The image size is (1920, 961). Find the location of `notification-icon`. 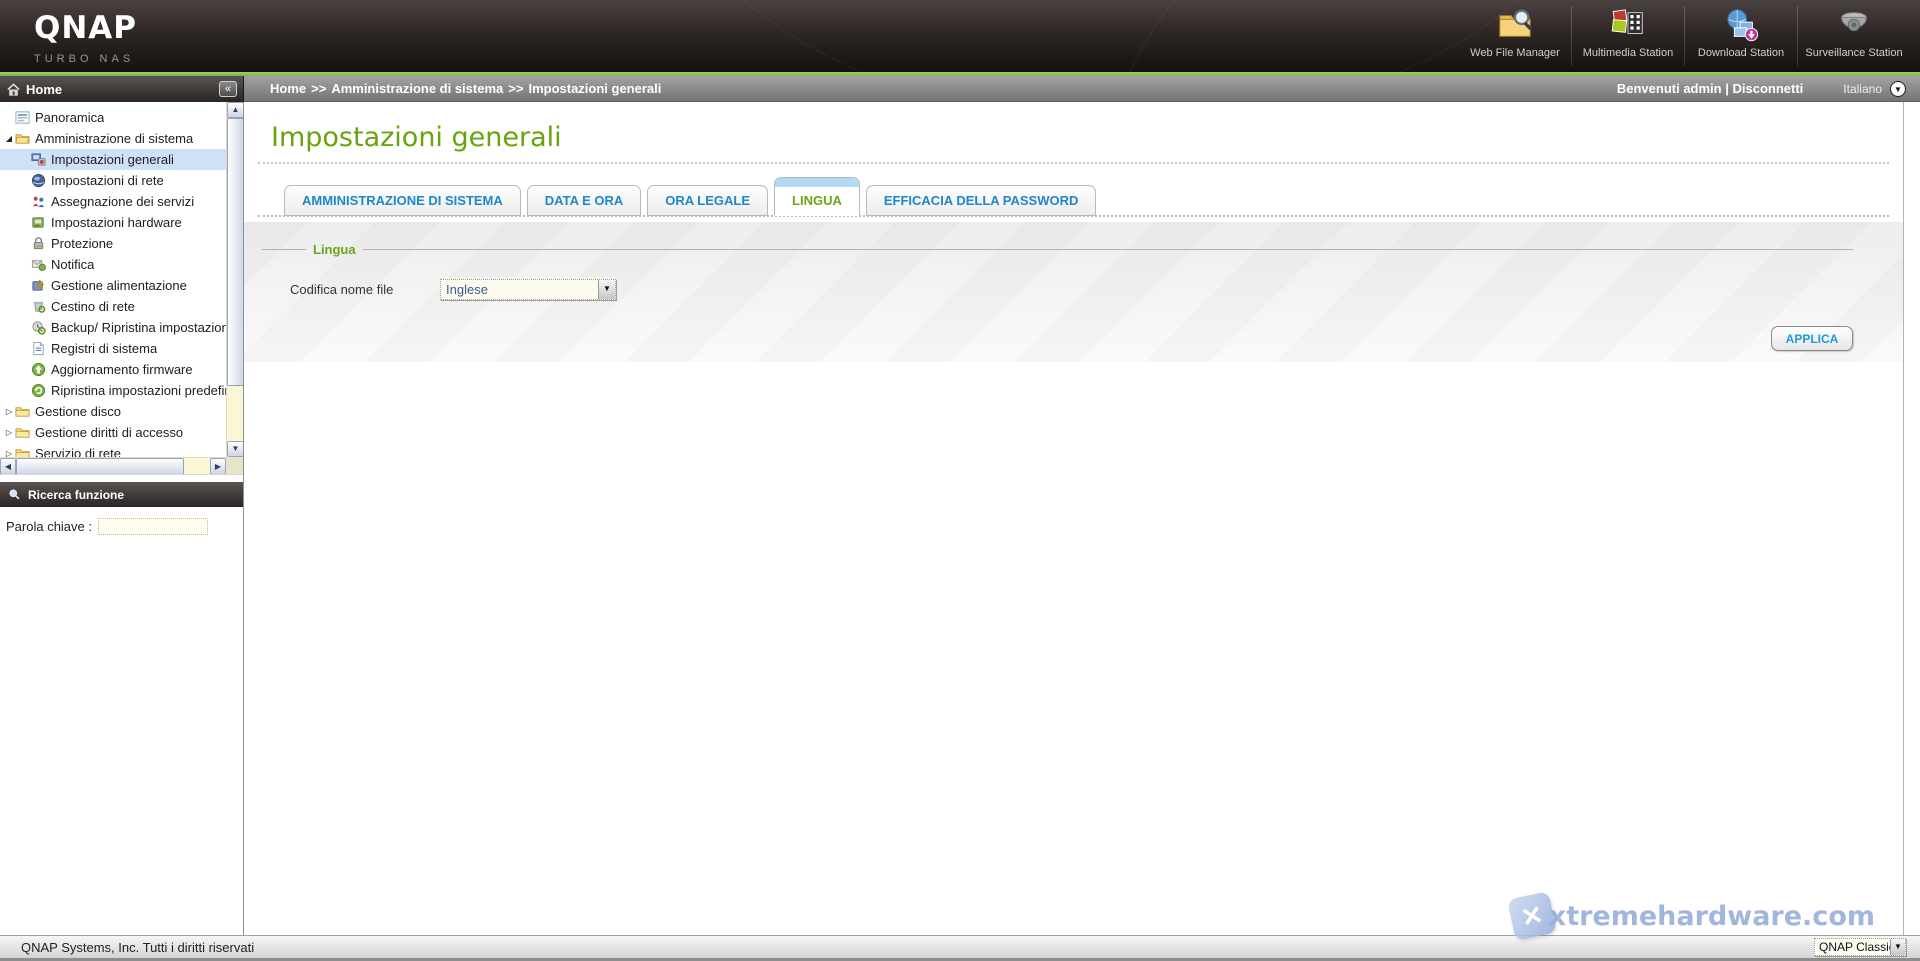

notification-icon is located at coordinates (38, 264).